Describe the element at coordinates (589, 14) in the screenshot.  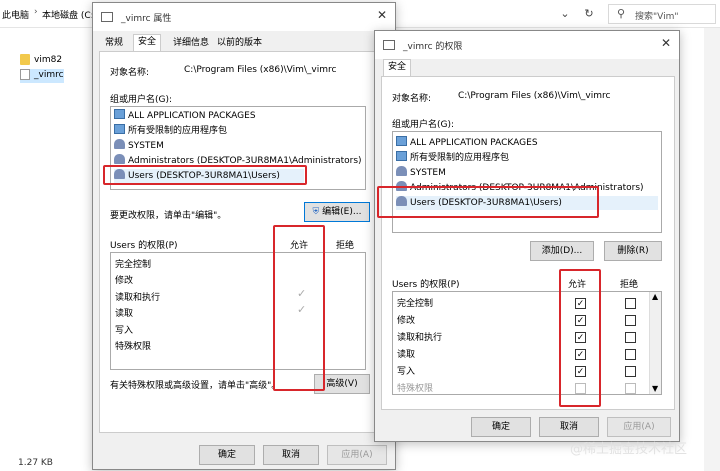
I see `refresh-icon: ↻` at that location.